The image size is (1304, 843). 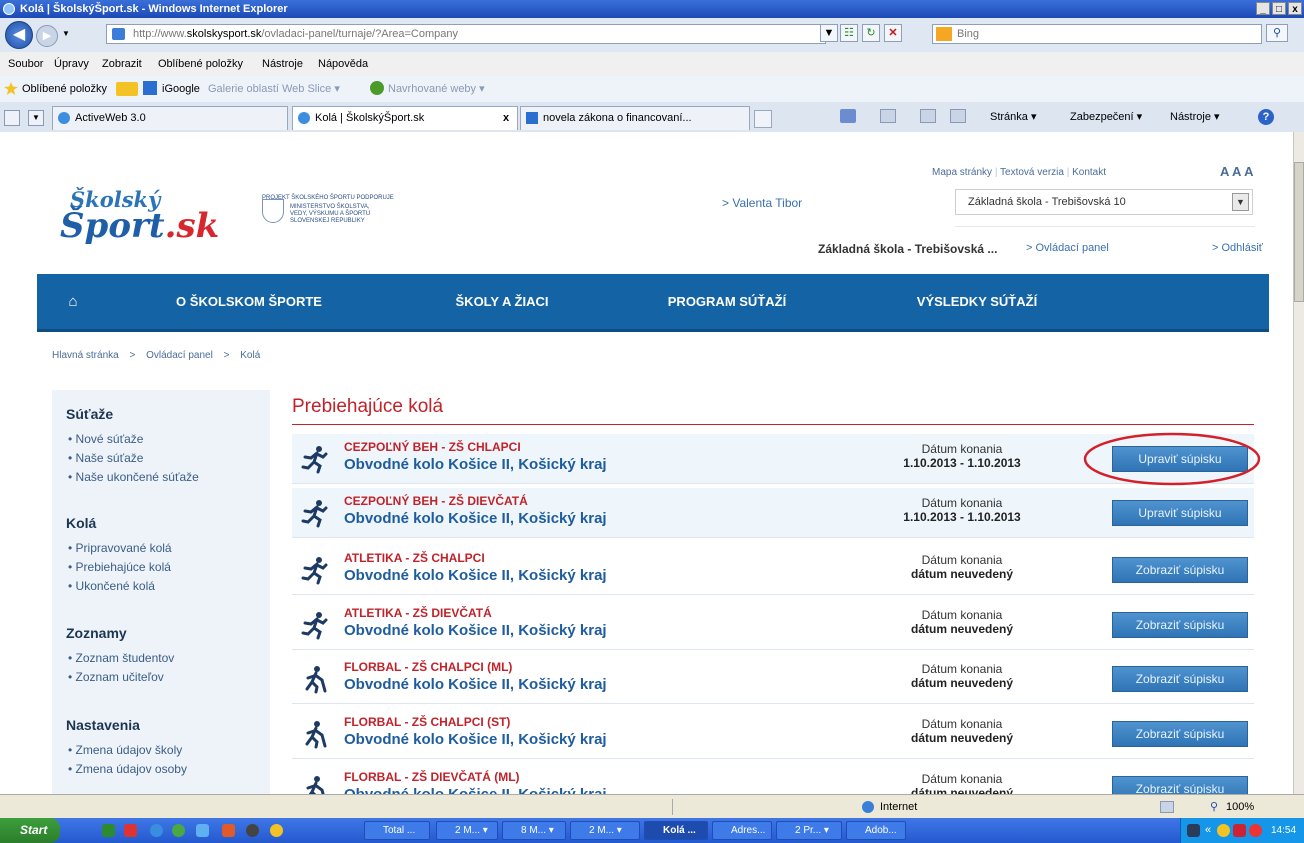 What do you see at coordinates (1240, 807) in the screenshot?
I see `zoom-level: 100%` at bounding box center [1240, 807].